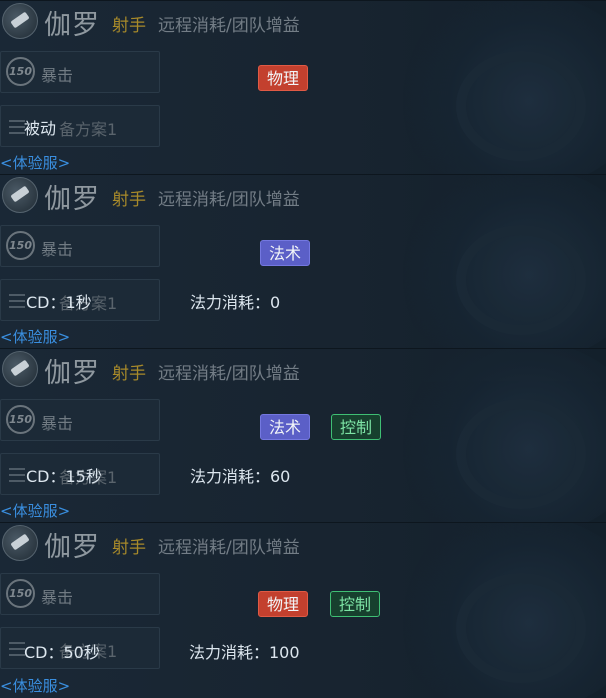  What do you see at coordinates (62, 652) in the screenshot?
I see `cooldown-text: CD：50秒` at bounding box center [62, 652].